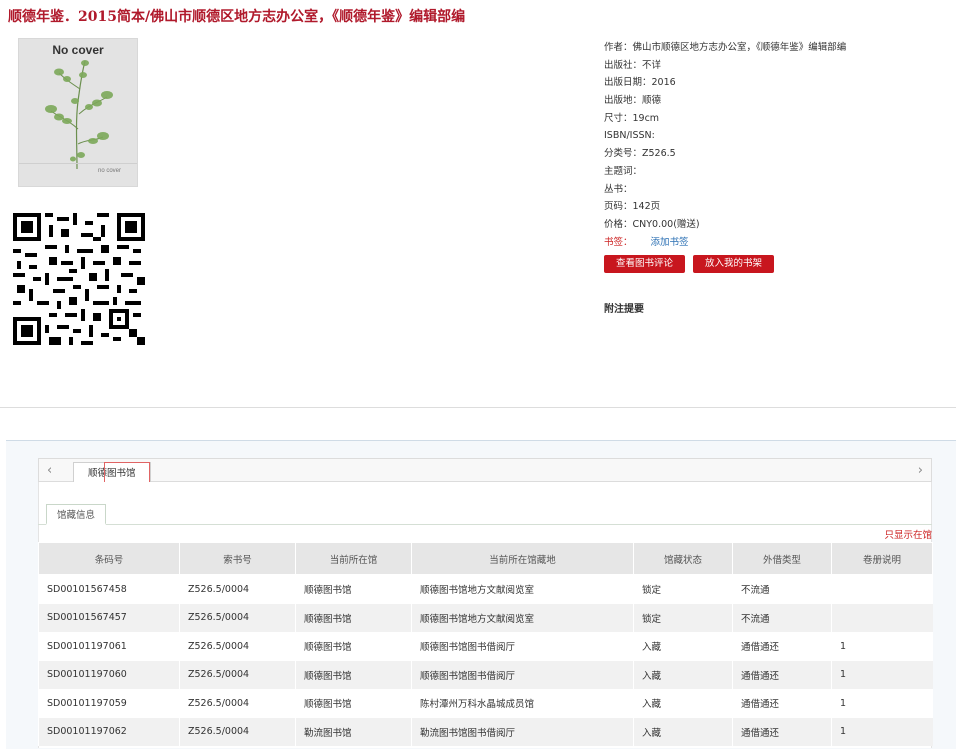 This screenshot has width=956, height=749. What do you see at coordinates (353, 558) in the screenshot?
I see `col-current-library: 当前所在馆` at bounding box center [353, 558].